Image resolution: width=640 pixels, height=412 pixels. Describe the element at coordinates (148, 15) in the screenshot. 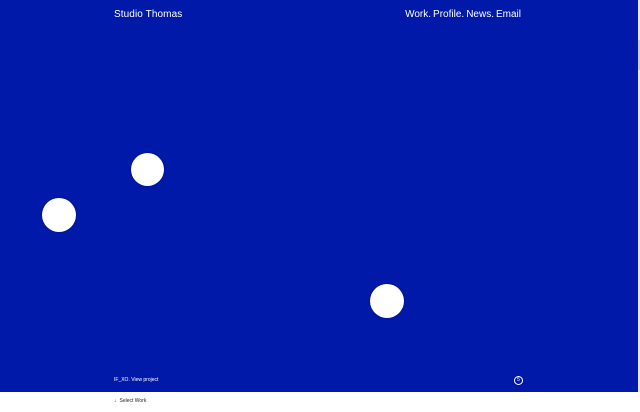

I see `logo-link: Studio Thomas` at that location.